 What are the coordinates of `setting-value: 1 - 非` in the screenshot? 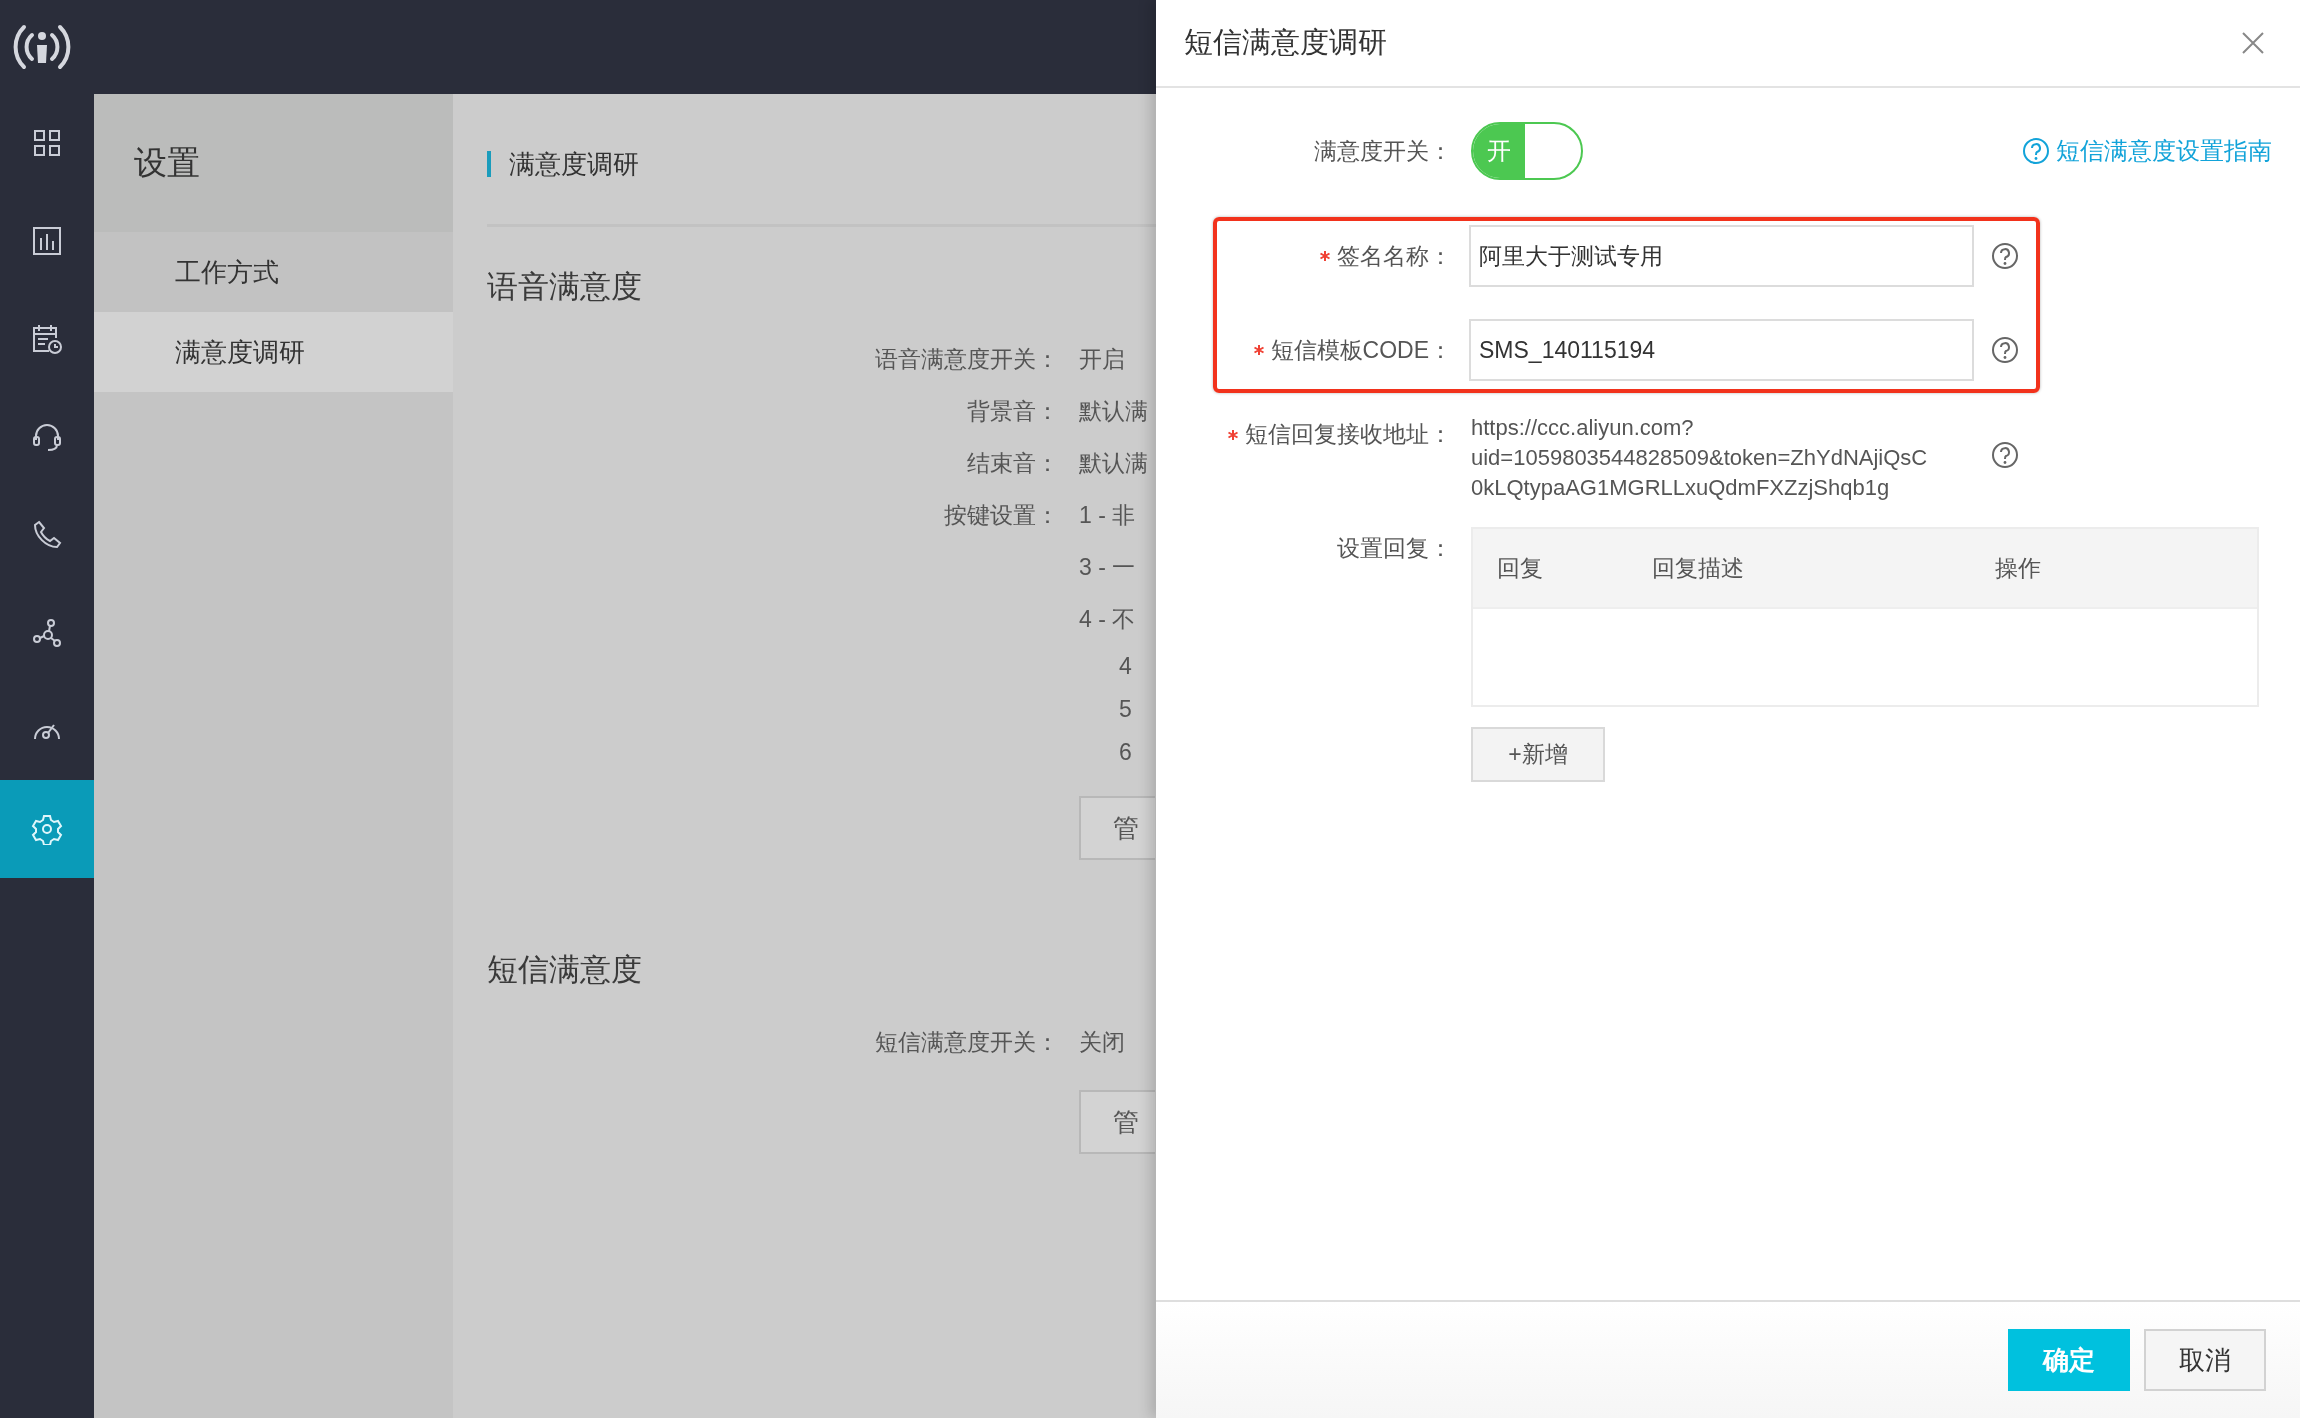 It's located at (1108, 515).